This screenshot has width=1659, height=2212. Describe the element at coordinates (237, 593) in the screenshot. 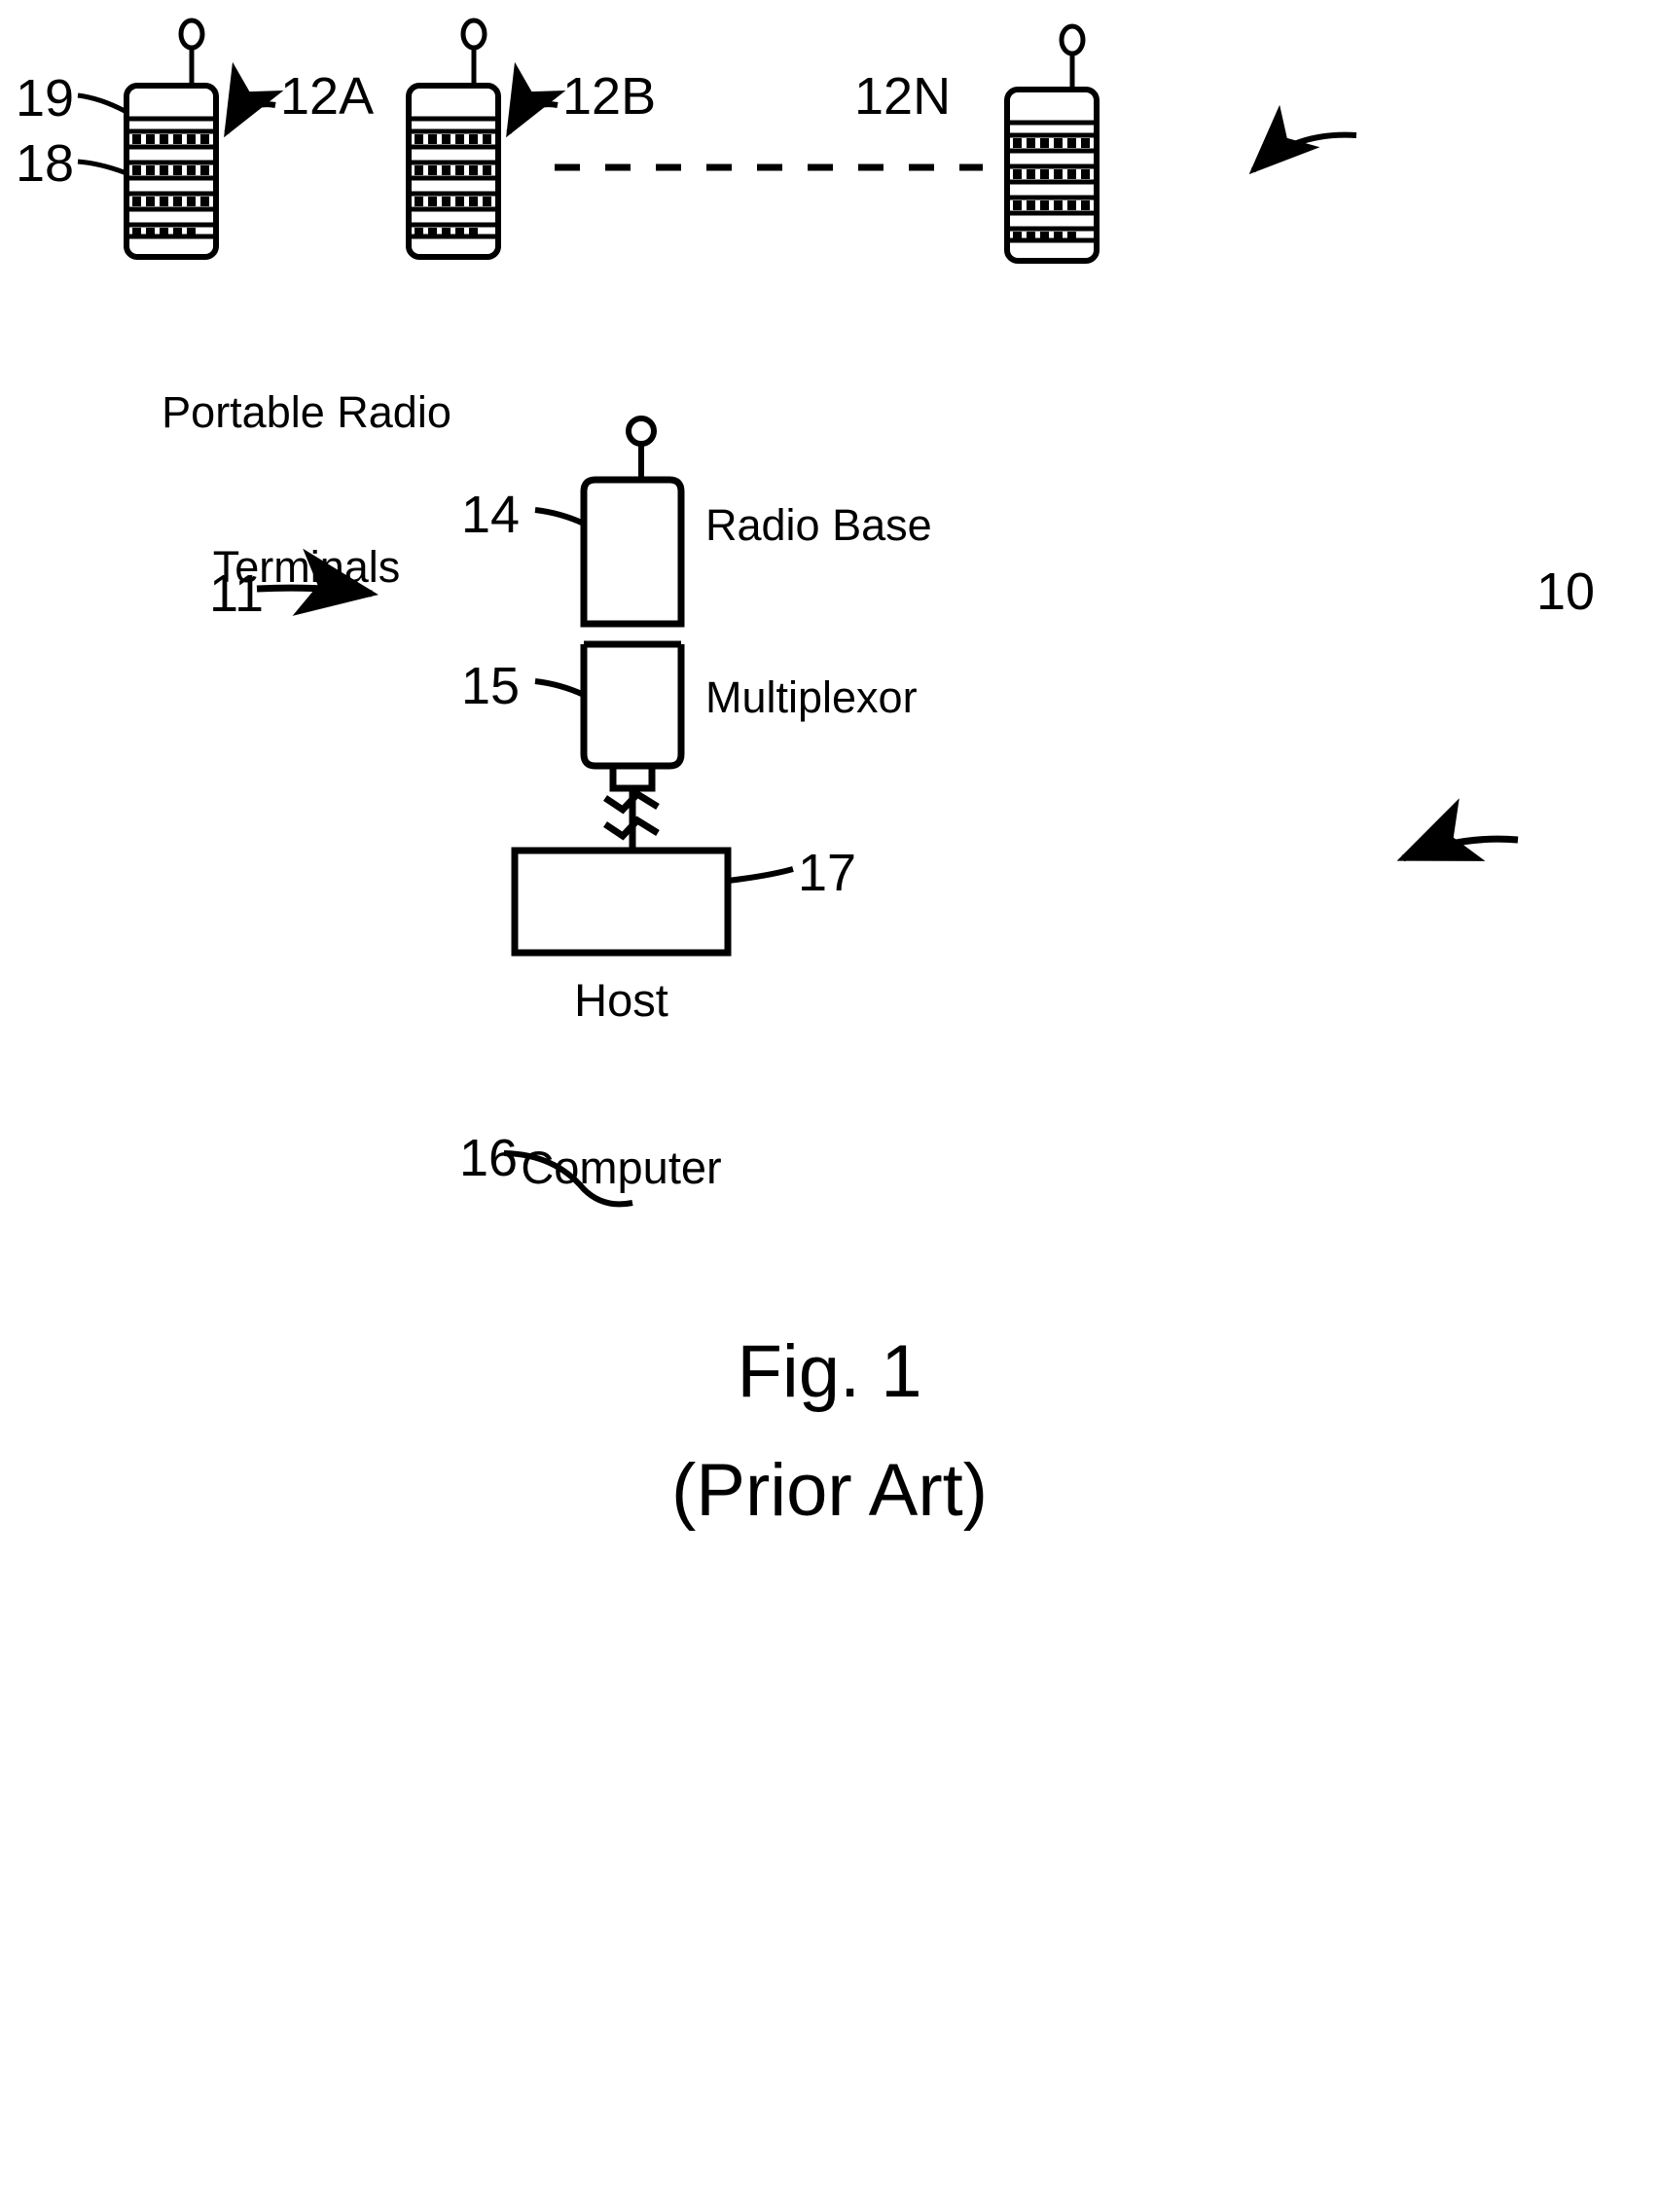

I see `ref-numeral-11: 11` at that location.